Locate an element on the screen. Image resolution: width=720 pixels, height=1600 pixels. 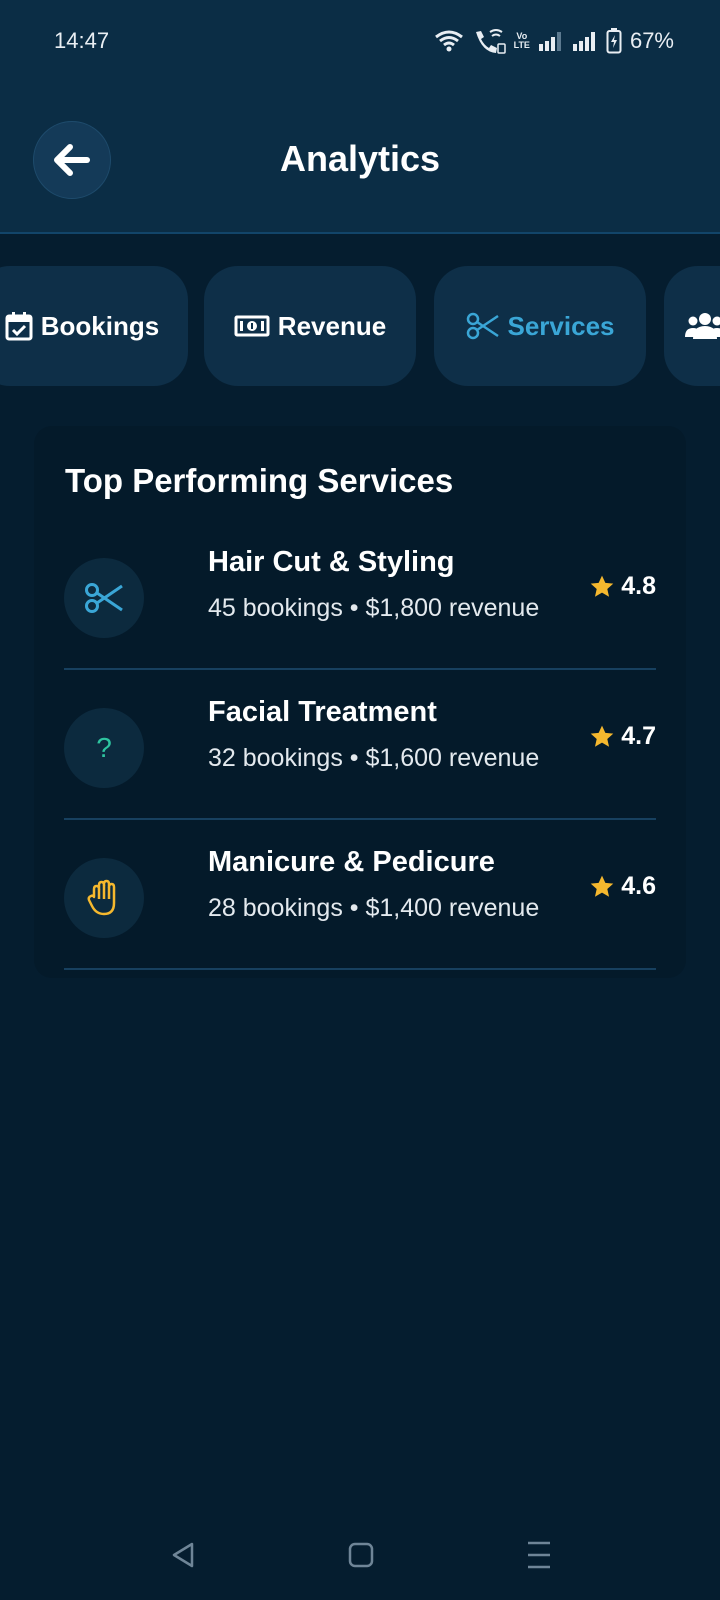
status-time: 14:47 is located at coordinates (82, 40).